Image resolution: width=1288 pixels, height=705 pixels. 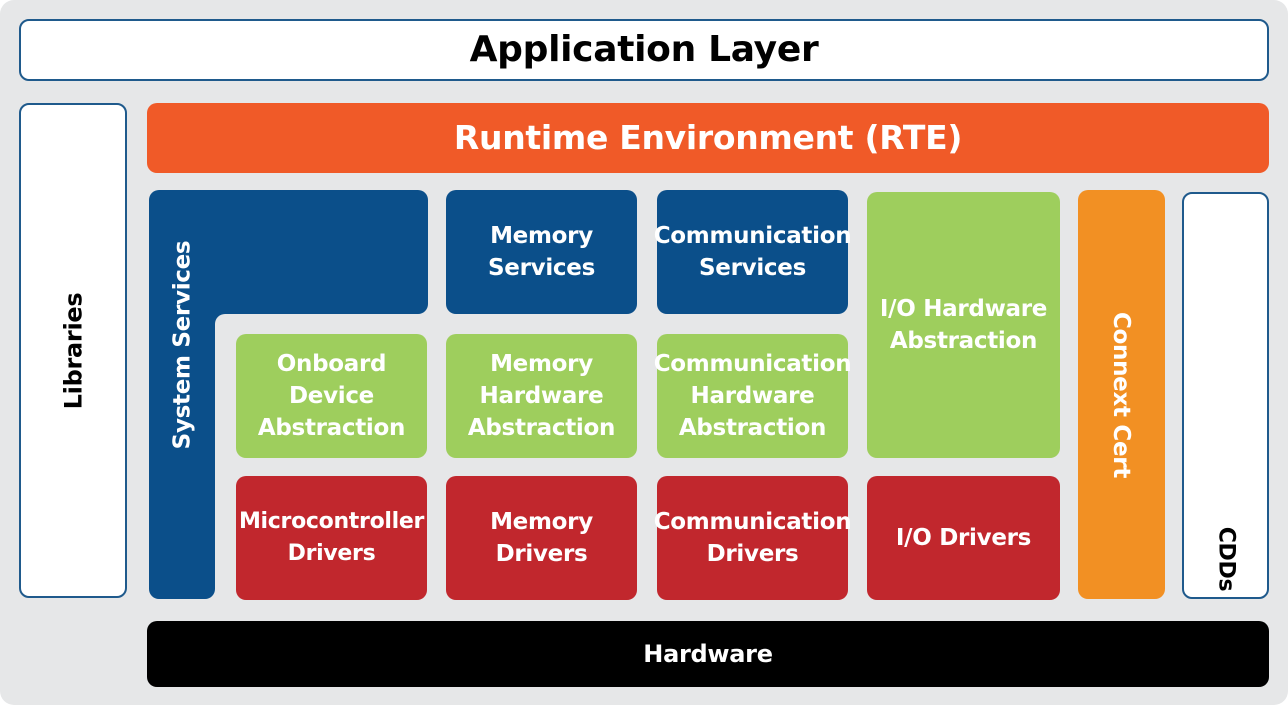 I want to click on system-services-label-box: System Services, so click(x=182, y=345).